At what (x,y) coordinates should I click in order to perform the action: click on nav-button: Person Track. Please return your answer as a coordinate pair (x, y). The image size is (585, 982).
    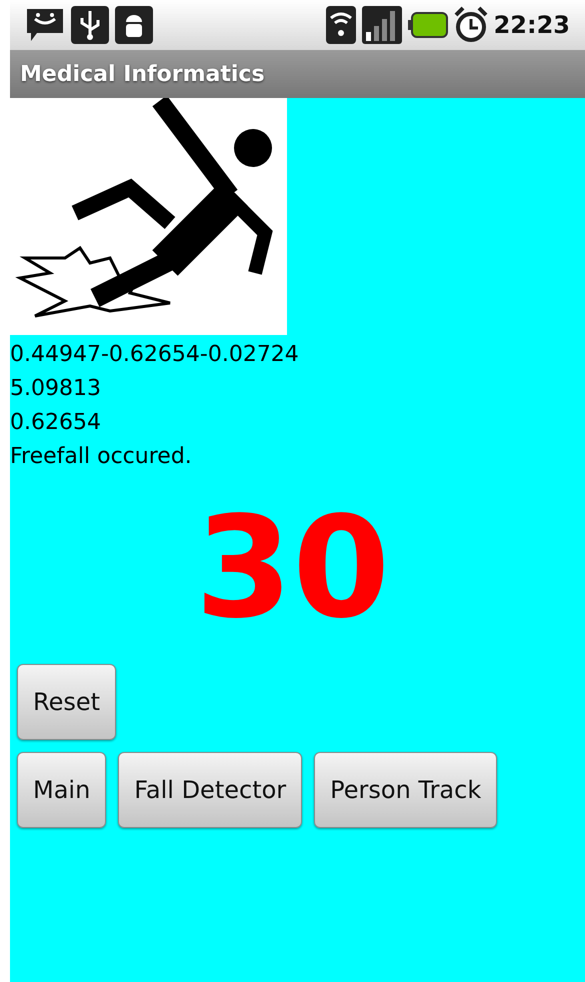
    Looking at the image, I should click on (406, 790).